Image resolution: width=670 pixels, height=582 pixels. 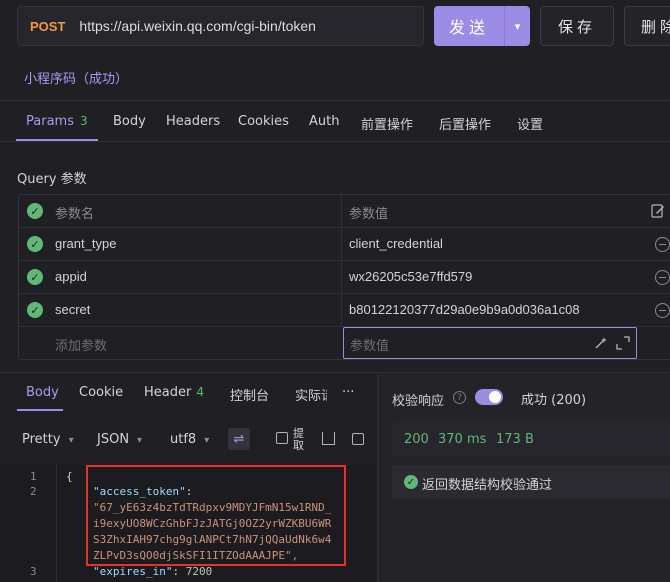 What do you see at coordinates (216, 515) in the screenshot?
I see `annotation-highlight-box` at bounding box center [216, 515].